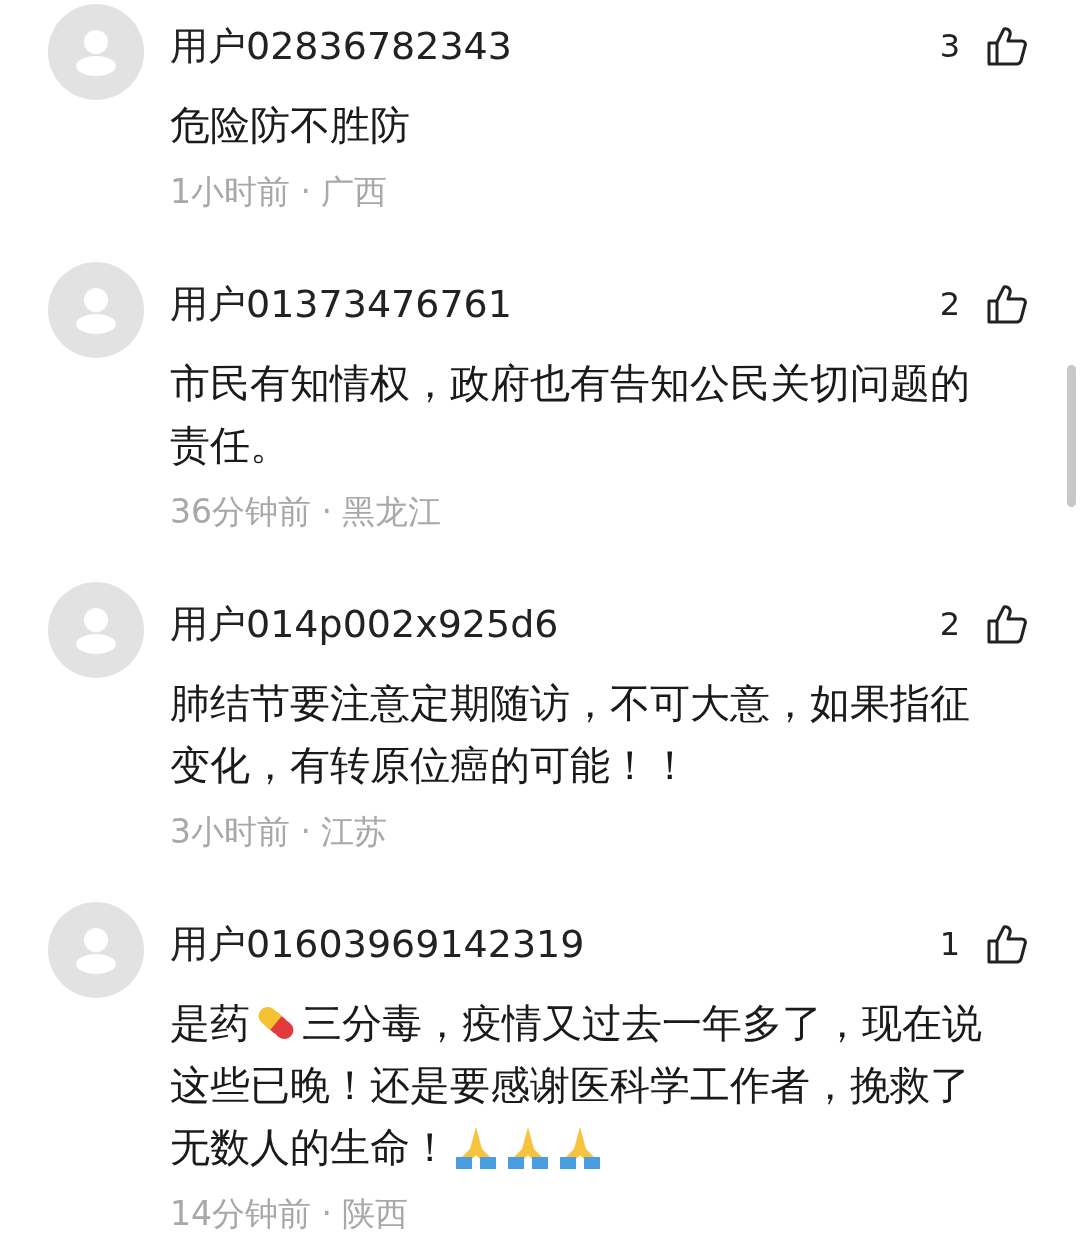  What do you see at coordinates (1071, 436) in the screenshot?
I see `scrollbar` at bounding box center [1071, 436].